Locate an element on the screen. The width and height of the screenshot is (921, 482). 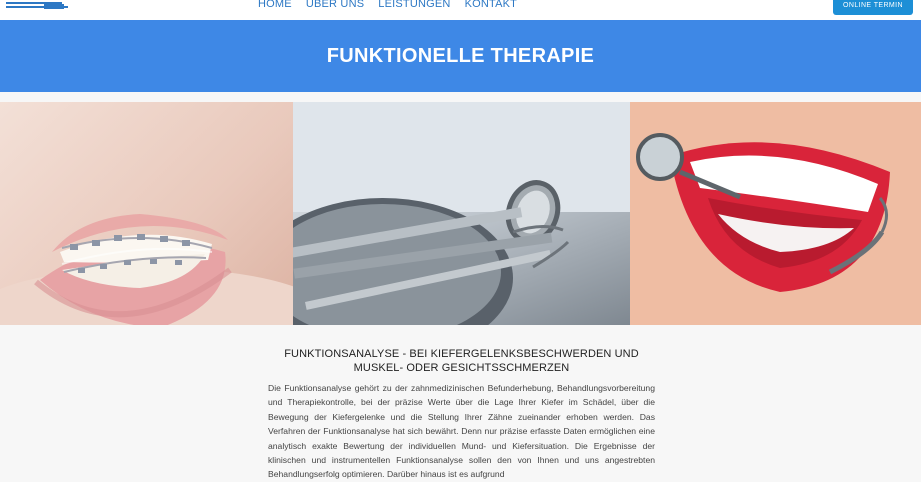
main-menu: HOME ÜBER UNS LEISTUNGEN KONTAKT is located at coordinates (387, 5).